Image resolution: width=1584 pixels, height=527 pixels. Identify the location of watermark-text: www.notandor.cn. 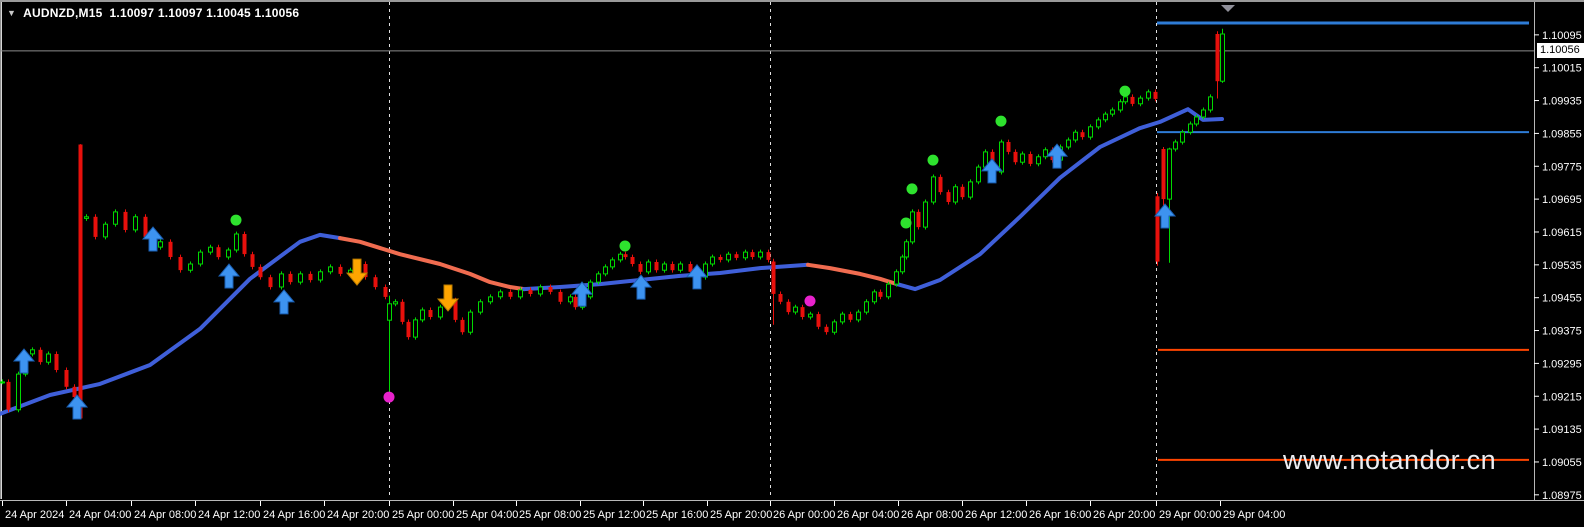
(1390, 460).